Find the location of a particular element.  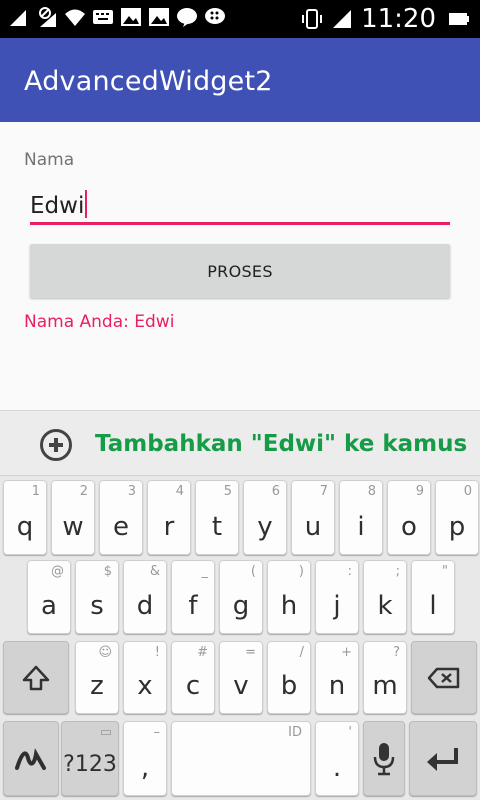

suggestion-bar: Tambahkan "Edwi" ke kamus is located at coordinates (240, 443).